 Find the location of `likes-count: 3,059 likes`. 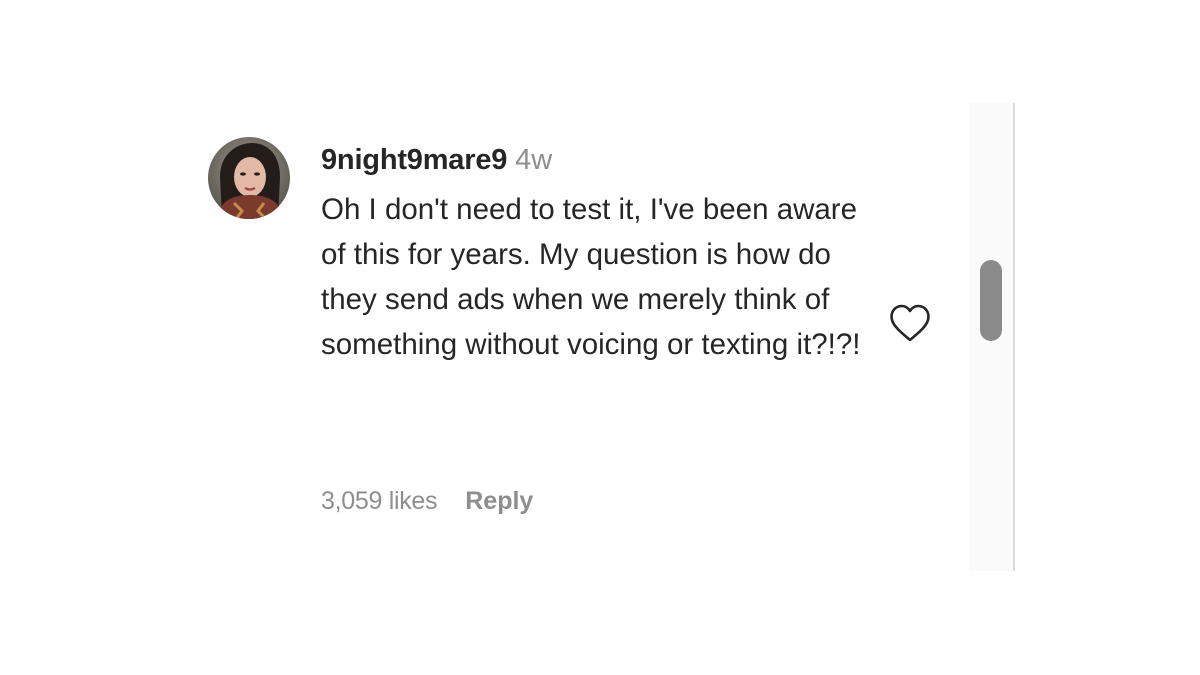

likes-count: 3,059 likes is located at coordinates (379, 501).